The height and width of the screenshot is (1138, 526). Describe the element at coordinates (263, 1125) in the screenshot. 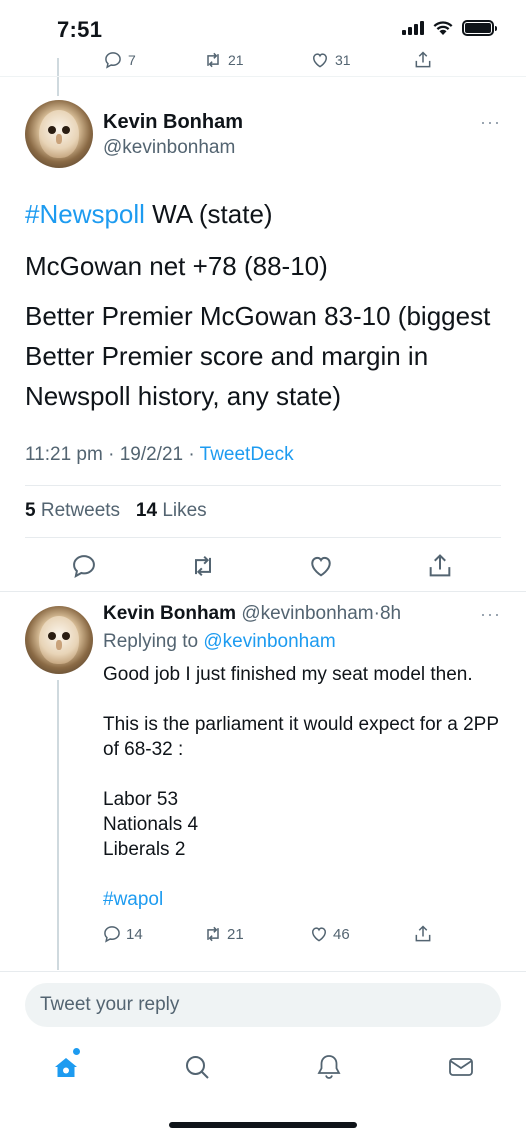

I see `home-indicator` at that location.